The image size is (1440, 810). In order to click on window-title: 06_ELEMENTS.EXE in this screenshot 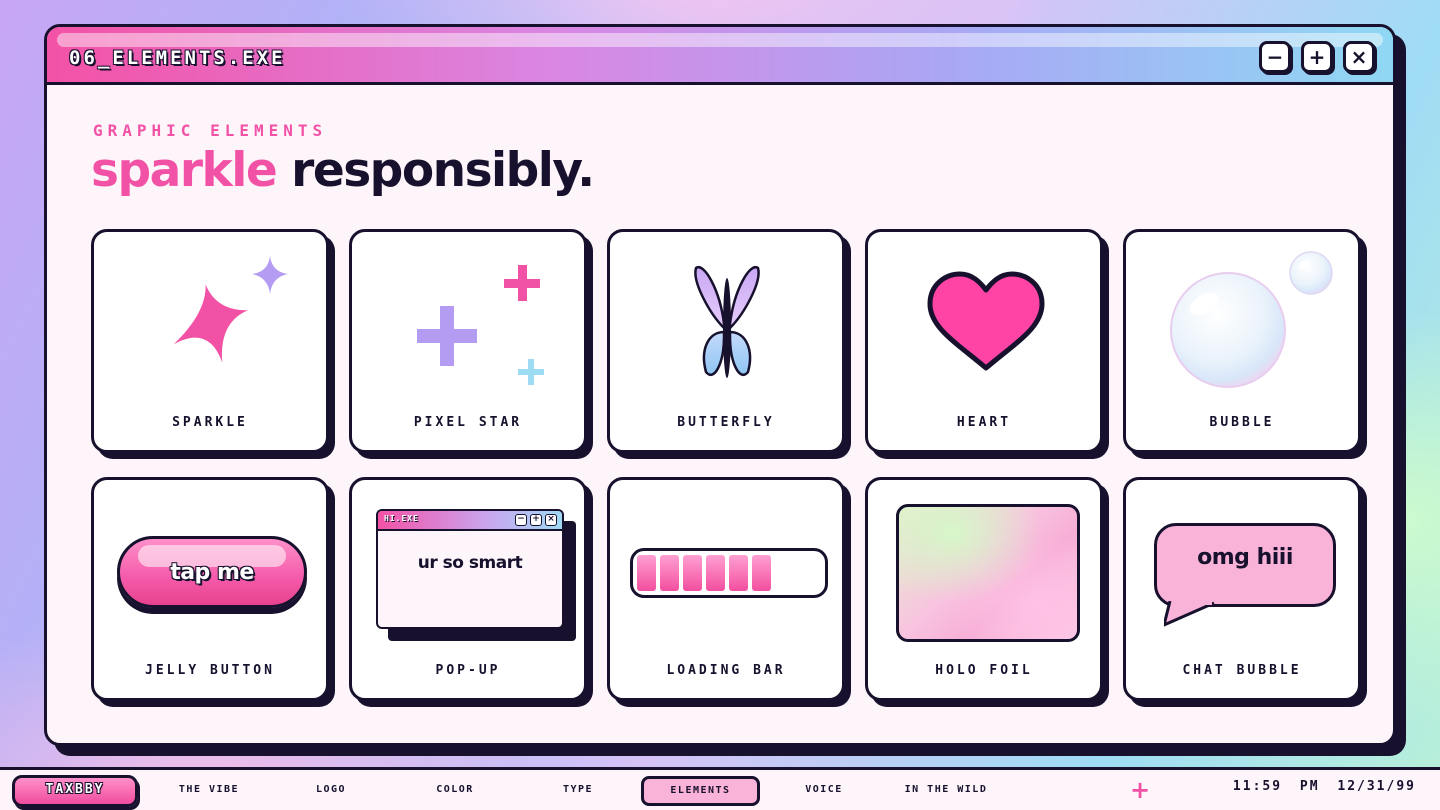, I will do `click(177, 58)`.